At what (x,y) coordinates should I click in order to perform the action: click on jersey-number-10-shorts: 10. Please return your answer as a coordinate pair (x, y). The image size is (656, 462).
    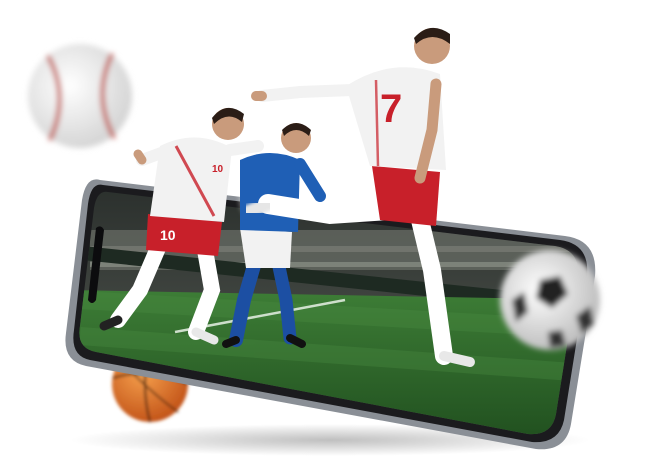
    Looking at the image, I should click on (168, 235).